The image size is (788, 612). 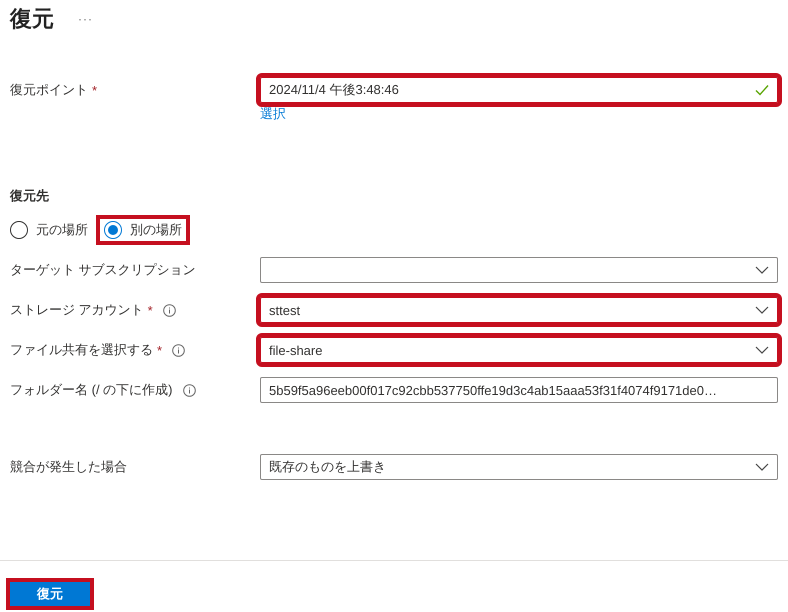 What do you see at coordinates (30, 196) in the screenshot?
I see `section-heading: 復元先` at bounding box center [30, 196].